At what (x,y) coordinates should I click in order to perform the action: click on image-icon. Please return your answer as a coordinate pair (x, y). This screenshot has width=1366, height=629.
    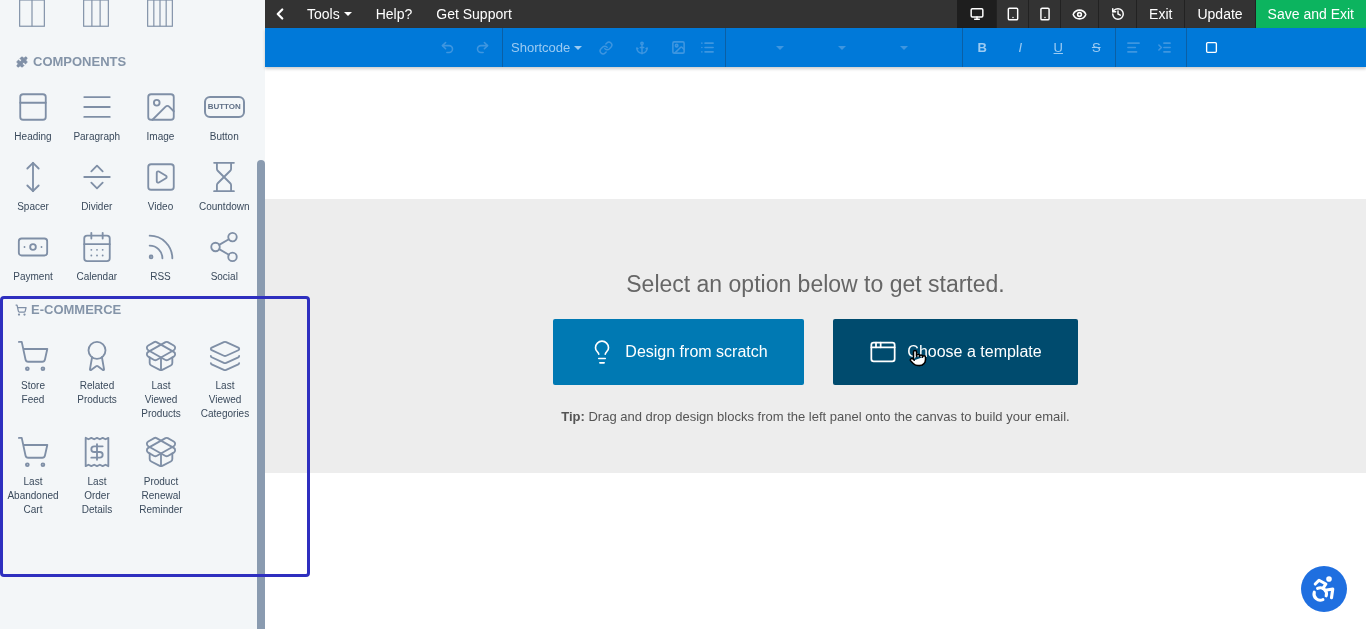
    Looking at the image, I should click on (679, 47).